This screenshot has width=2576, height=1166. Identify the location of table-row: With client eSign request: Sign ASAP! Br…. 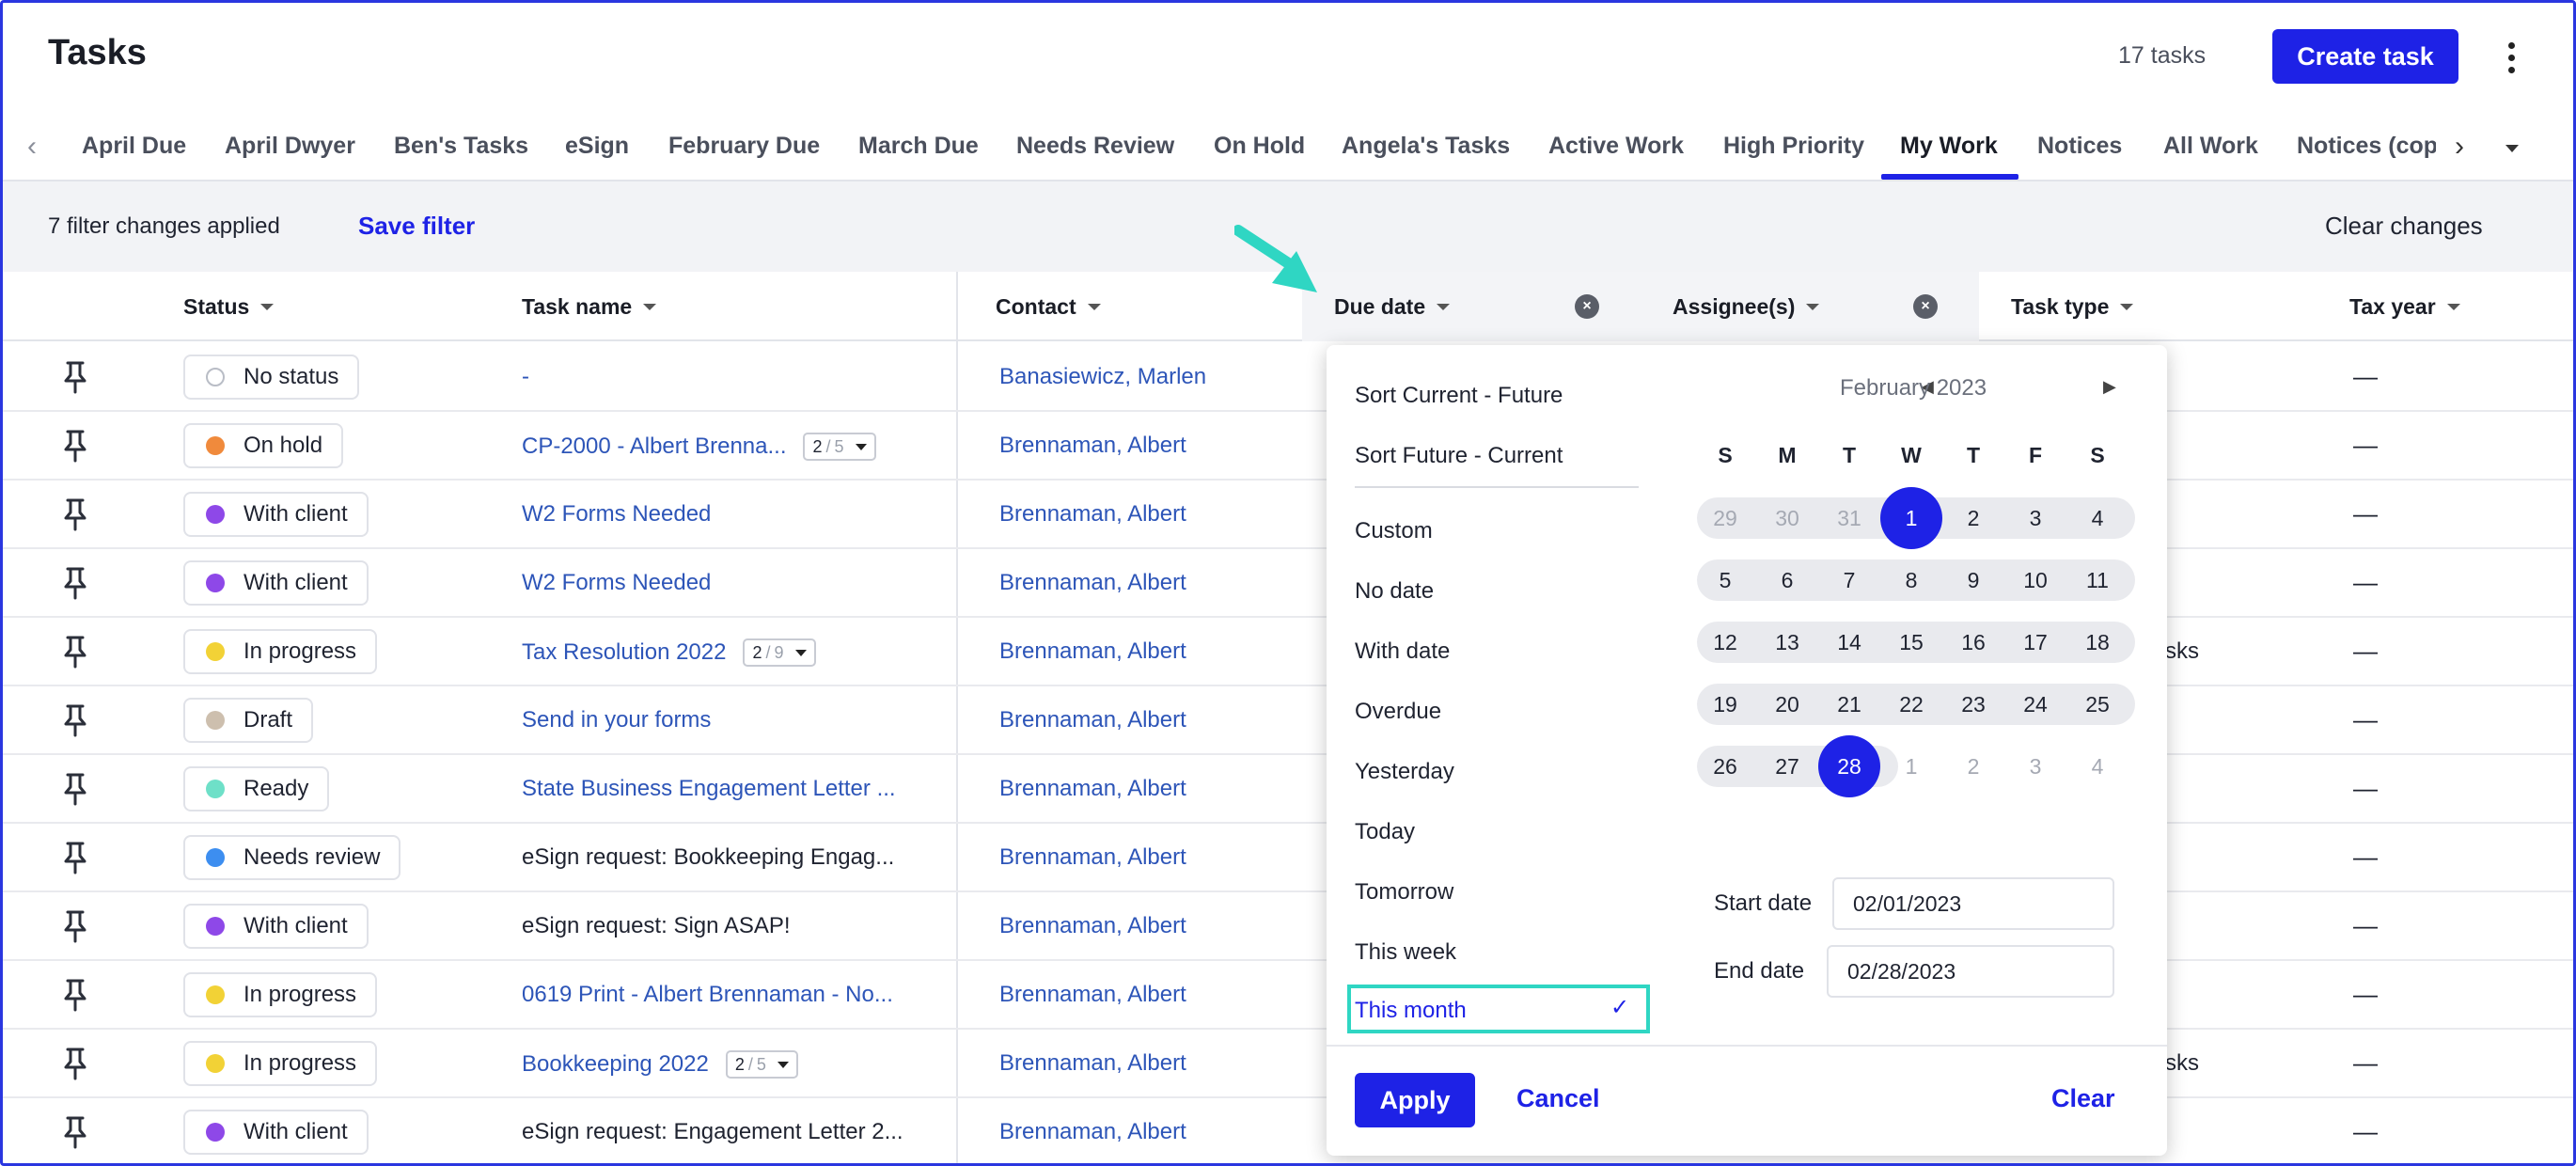
(1288, 927).